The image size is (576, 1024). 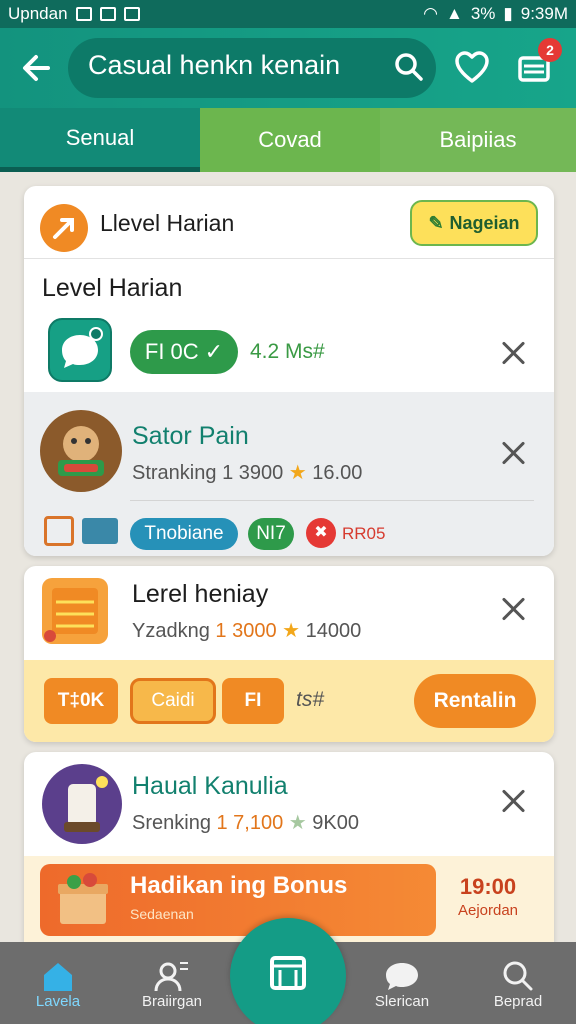 I want to click on bonus-time: 19:00, so click(x=488, y=886).